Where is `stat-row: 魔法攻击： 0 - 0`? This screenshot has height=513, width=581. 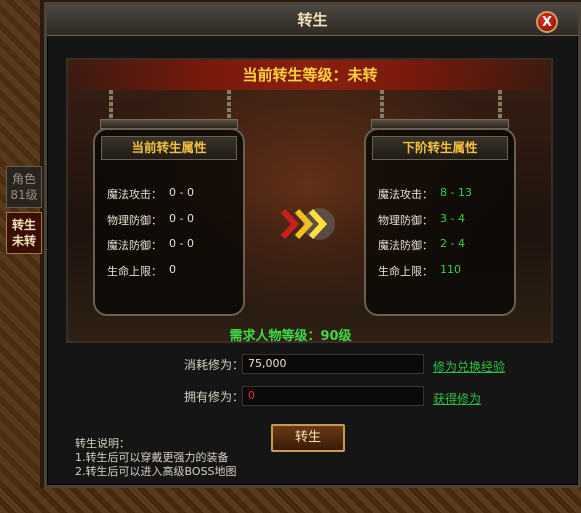 stat-row: 魔法攻击： 0 - 0 is located at coordinates (150, 194).